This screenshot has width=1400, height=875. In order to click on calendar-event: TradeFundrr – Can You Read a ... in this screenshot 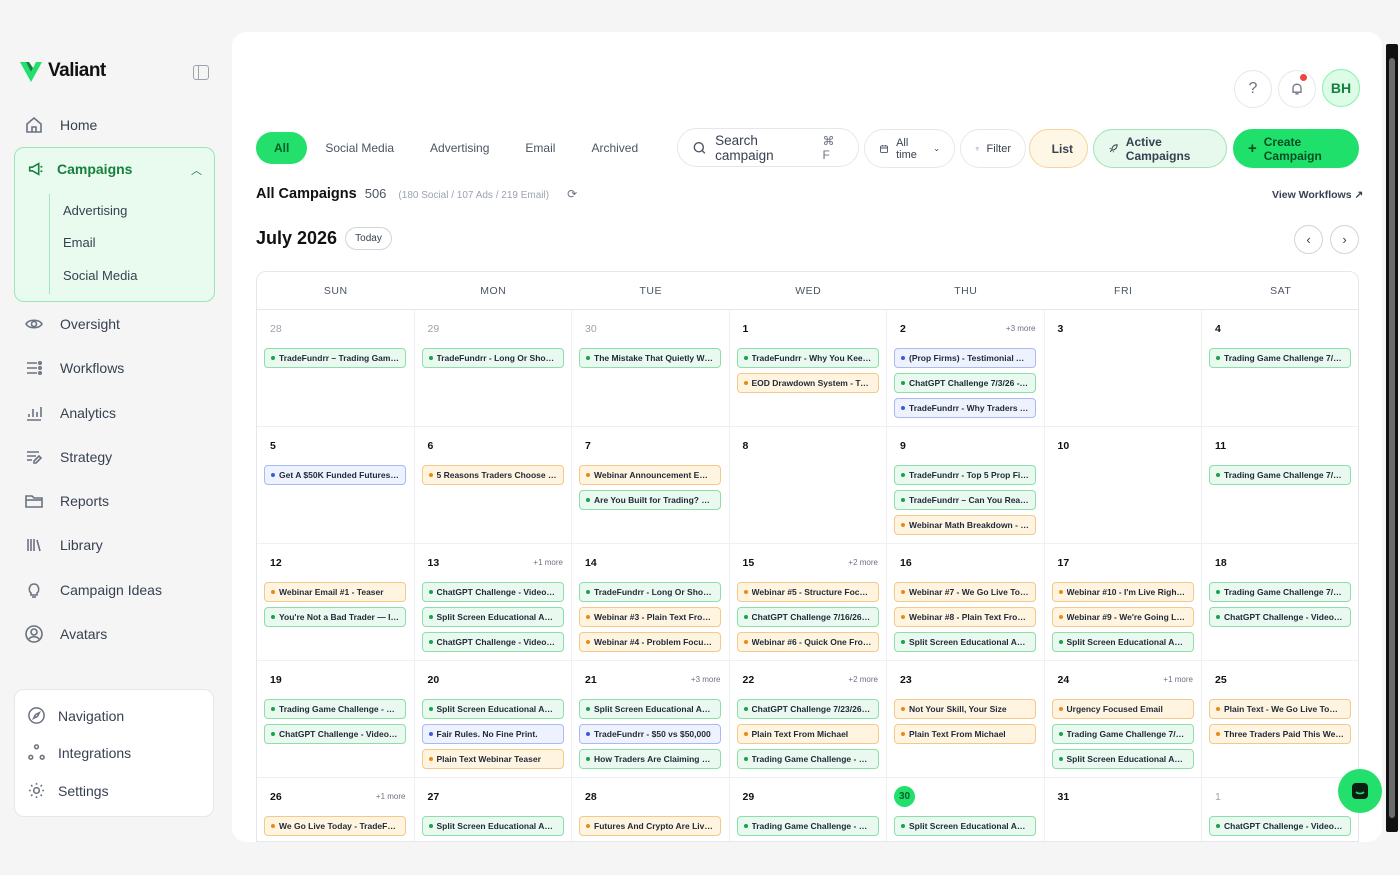, I will do `click(965, 500)`.